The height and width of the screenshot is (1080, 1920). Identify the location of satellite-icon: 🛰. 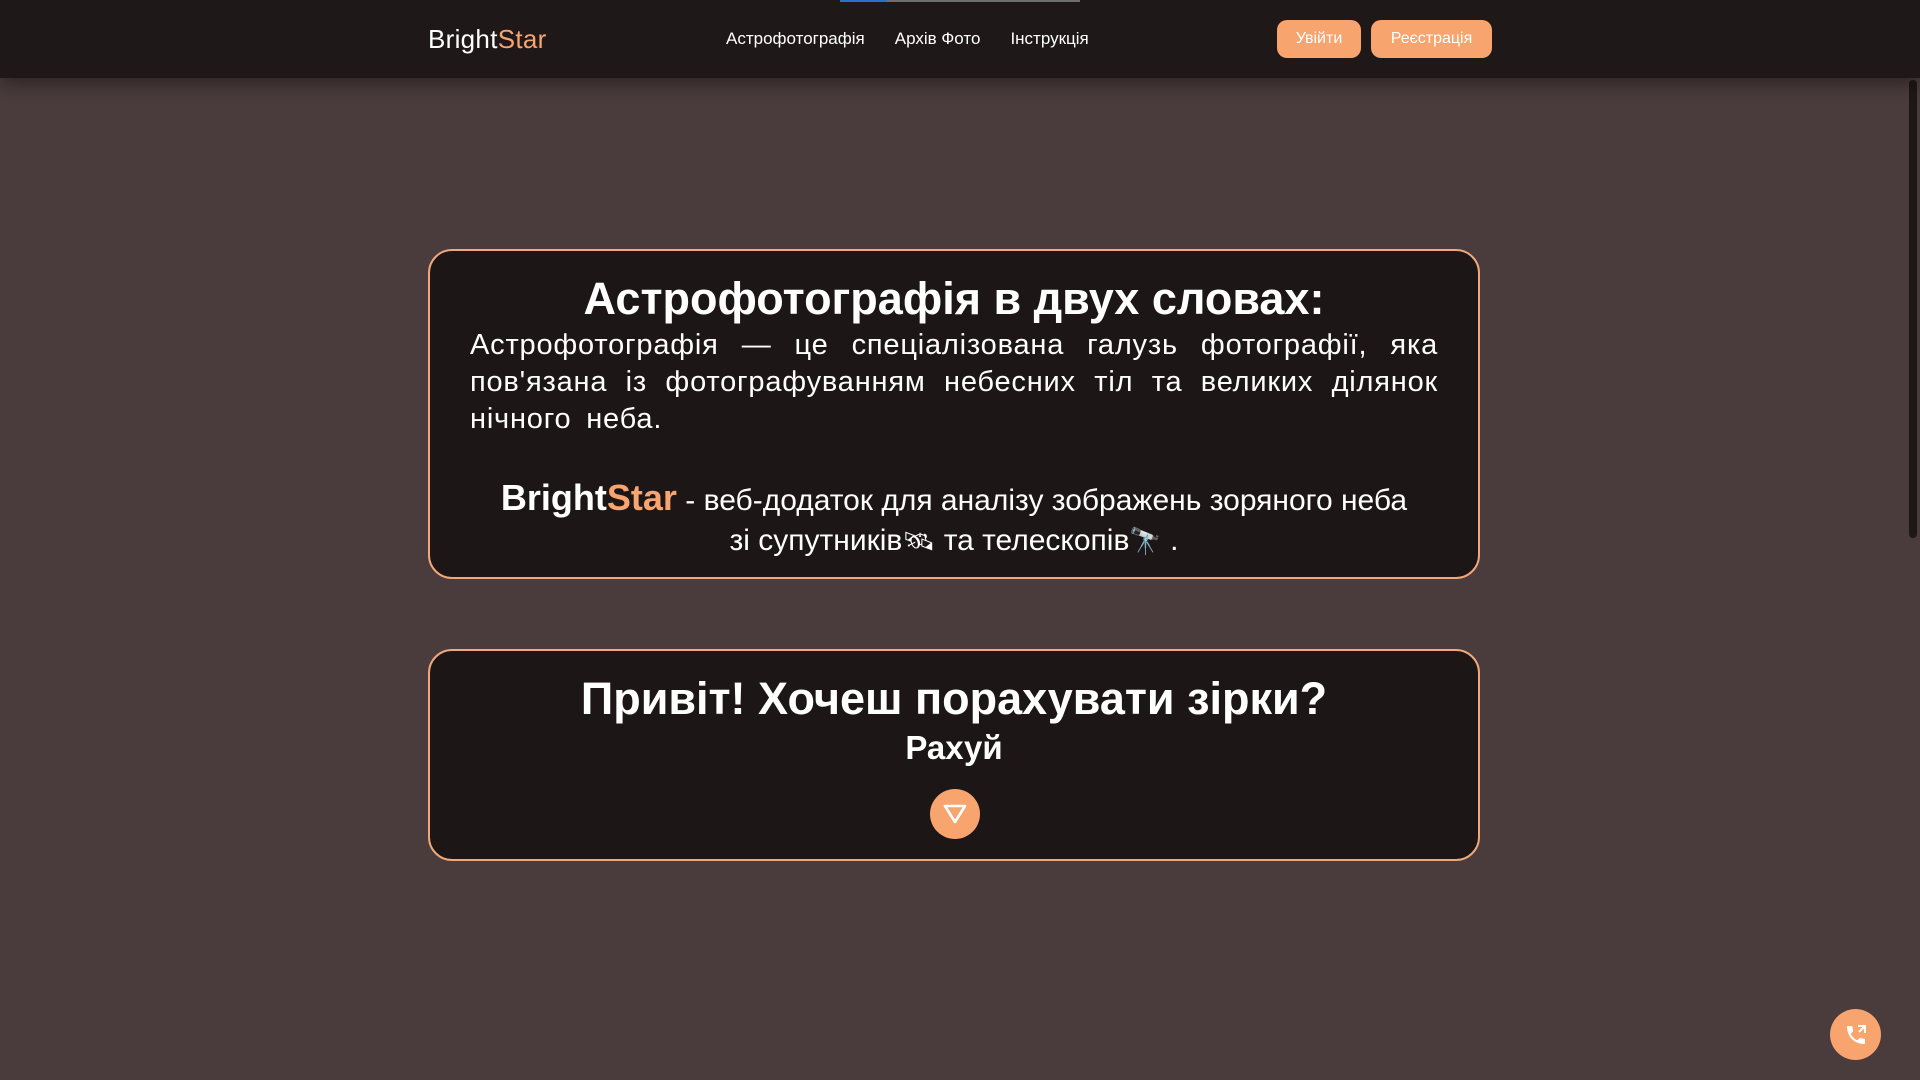
(919, 541).